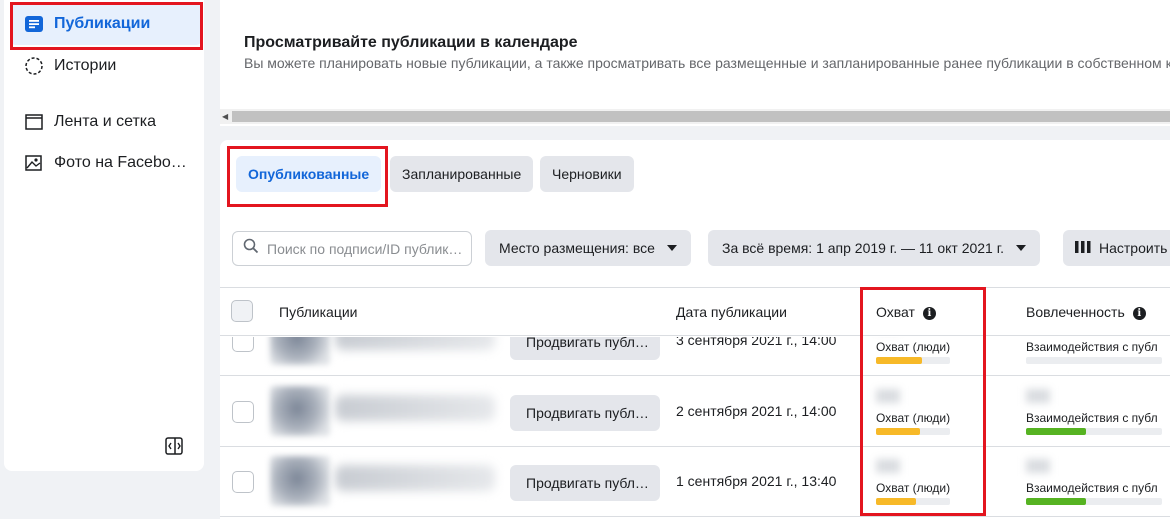 The height and width of the screenshot is (519, 1170). What do you see at coordinates (731, 312) in the screenshot?
I see `column-date: Дата публикации` at bounding box center [731, 312].